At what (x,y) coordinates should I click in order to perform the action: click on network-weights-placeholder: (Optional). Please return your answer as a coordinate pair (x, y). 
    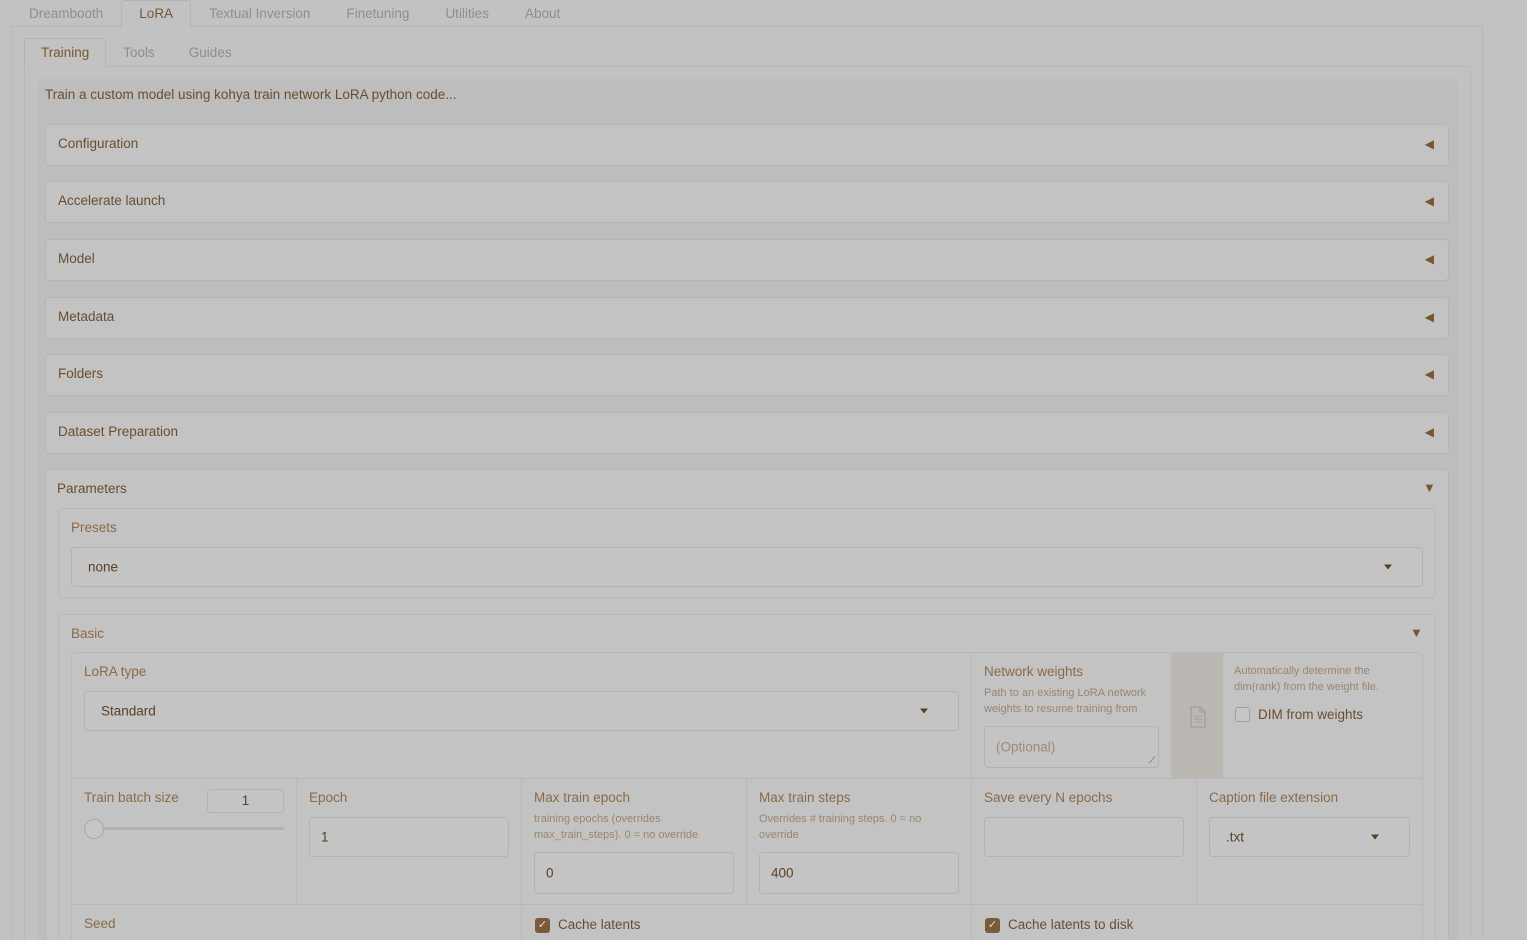
    Looking at the image, I should click on (1026, 747).